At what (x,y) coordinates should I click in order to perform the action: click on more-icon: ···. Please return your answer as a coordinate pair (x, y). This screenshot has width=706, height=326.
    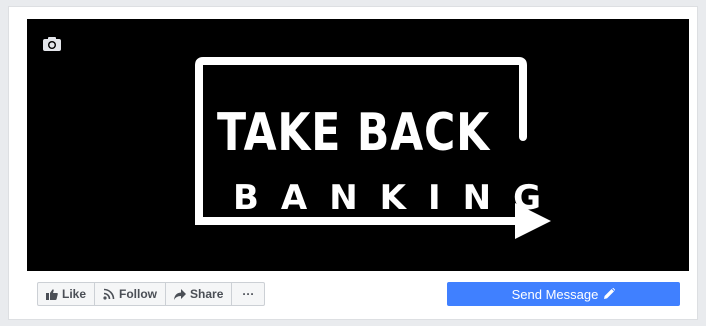
    Looking at the image, I should click on (248, 294).